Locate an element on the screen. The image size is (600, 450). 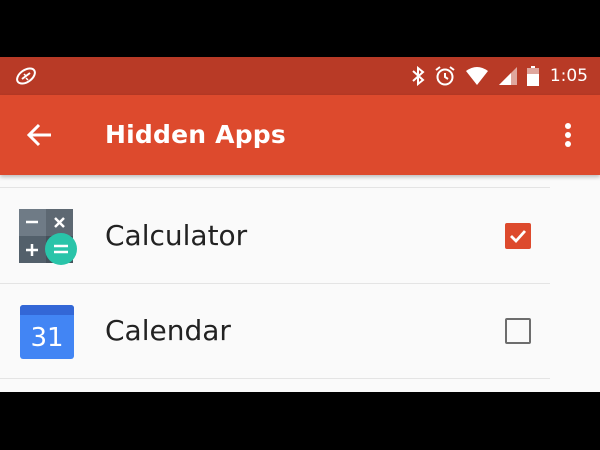
signal-icon is located at coordinates (507, 76).